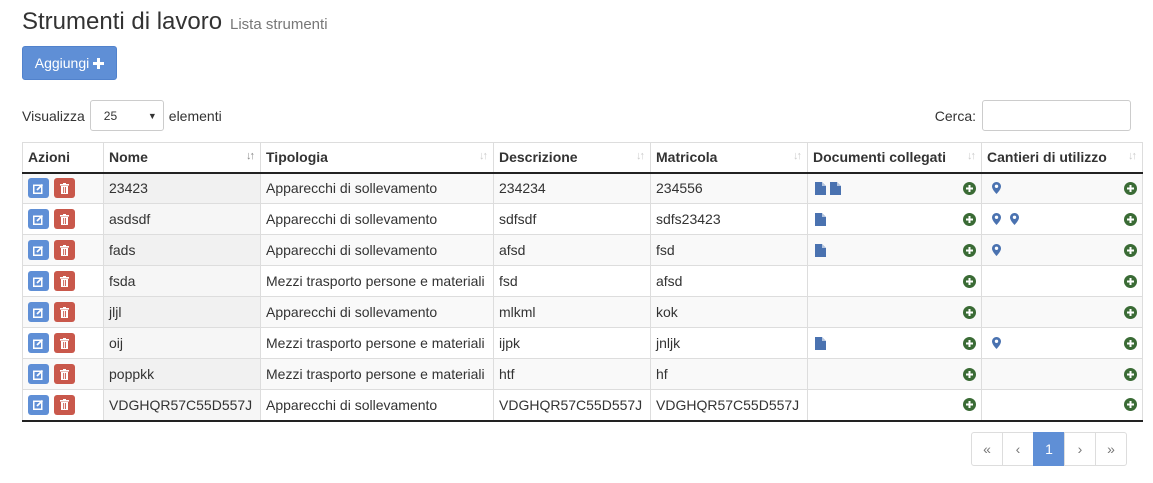  I want to click on map-marker-icon, so click(1014, 219).